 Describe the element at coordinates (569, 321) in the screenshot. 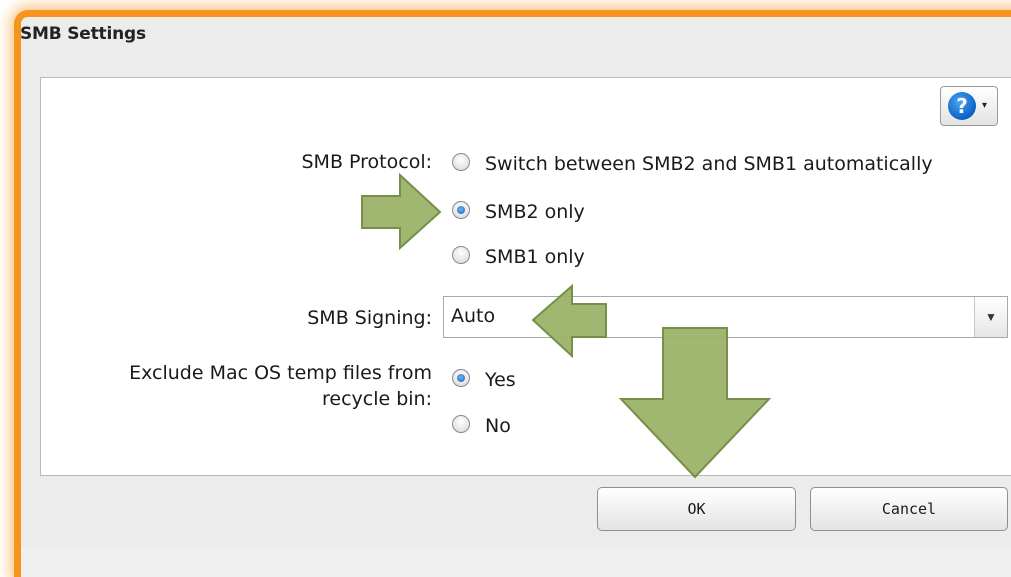

I see `arrow-left-icon` at that location.